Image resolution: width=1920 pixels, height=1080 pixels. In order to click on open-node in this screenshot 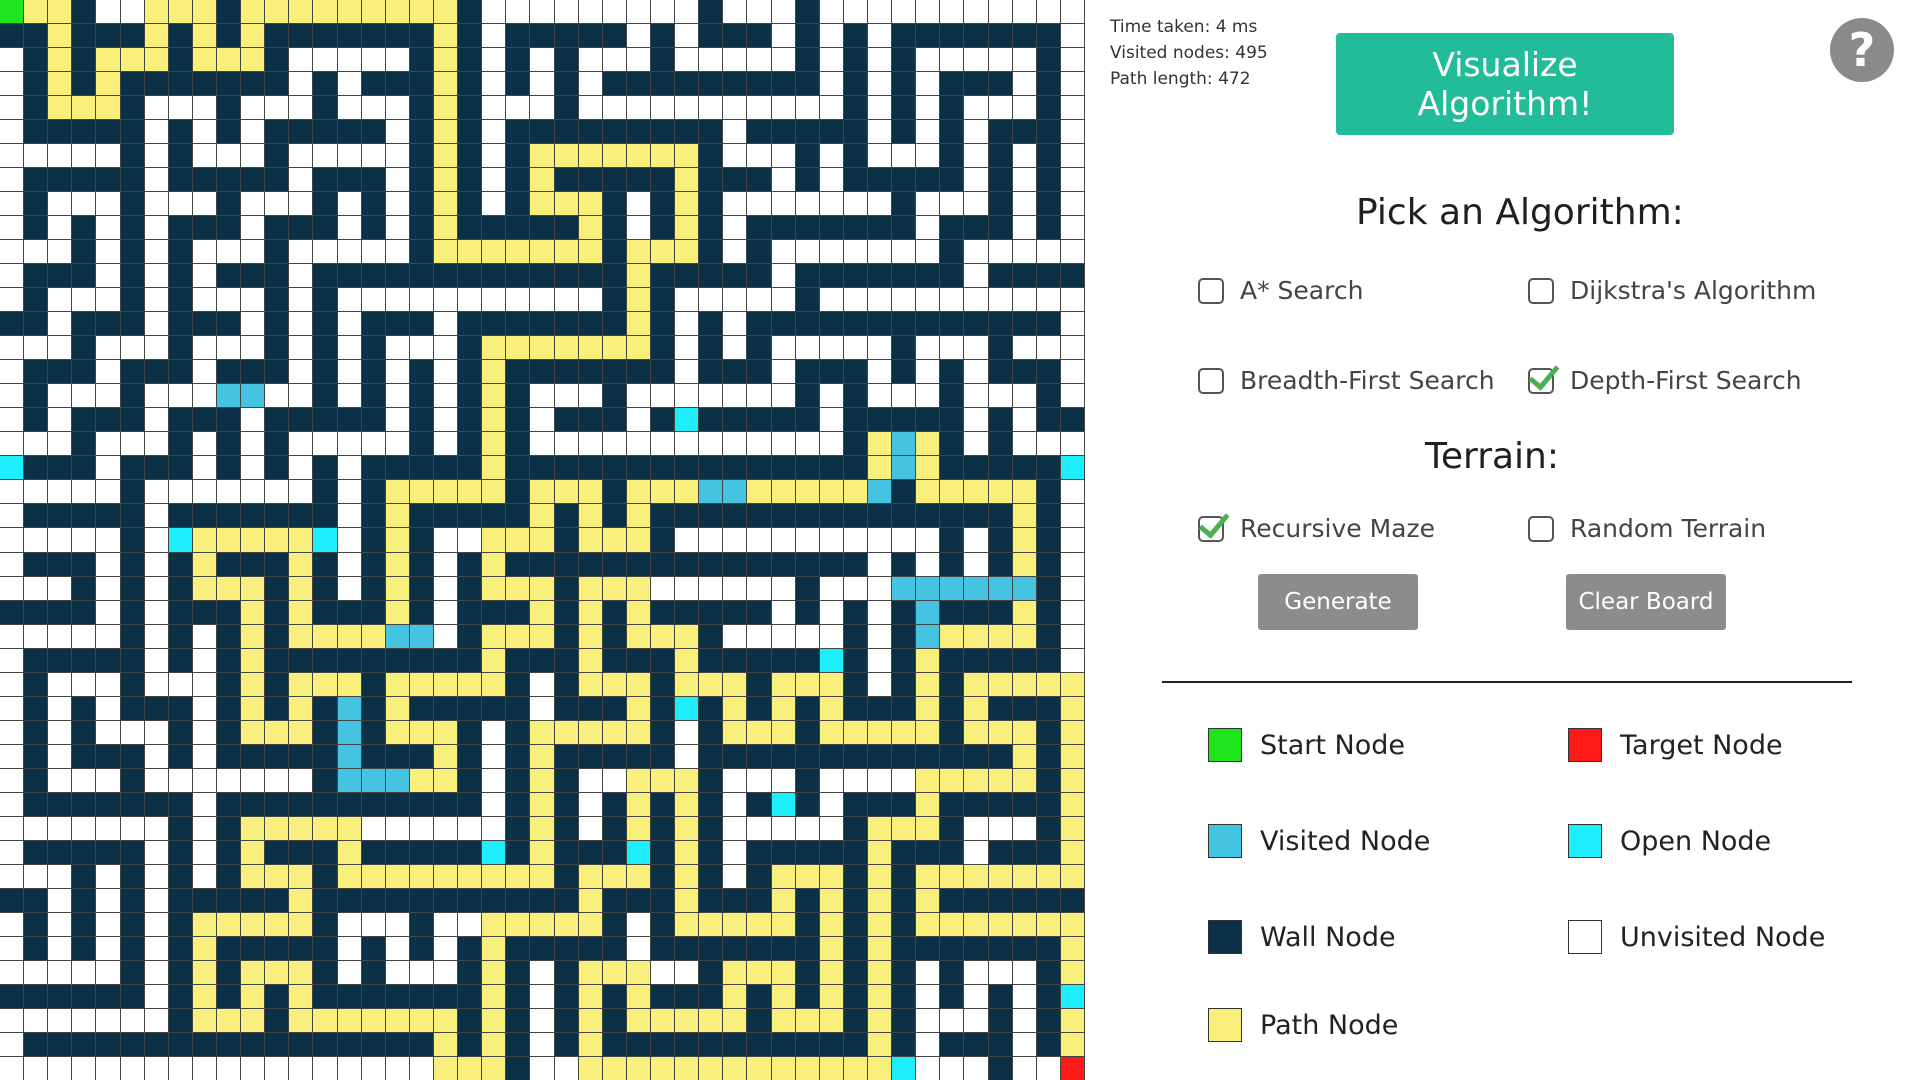, I will do `click(831, 660)`.